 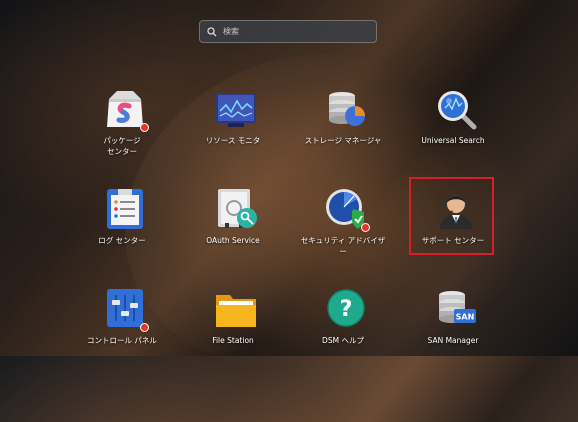 I want to click on app-package-center: パッケージ センター, so click(x=122, y=126).